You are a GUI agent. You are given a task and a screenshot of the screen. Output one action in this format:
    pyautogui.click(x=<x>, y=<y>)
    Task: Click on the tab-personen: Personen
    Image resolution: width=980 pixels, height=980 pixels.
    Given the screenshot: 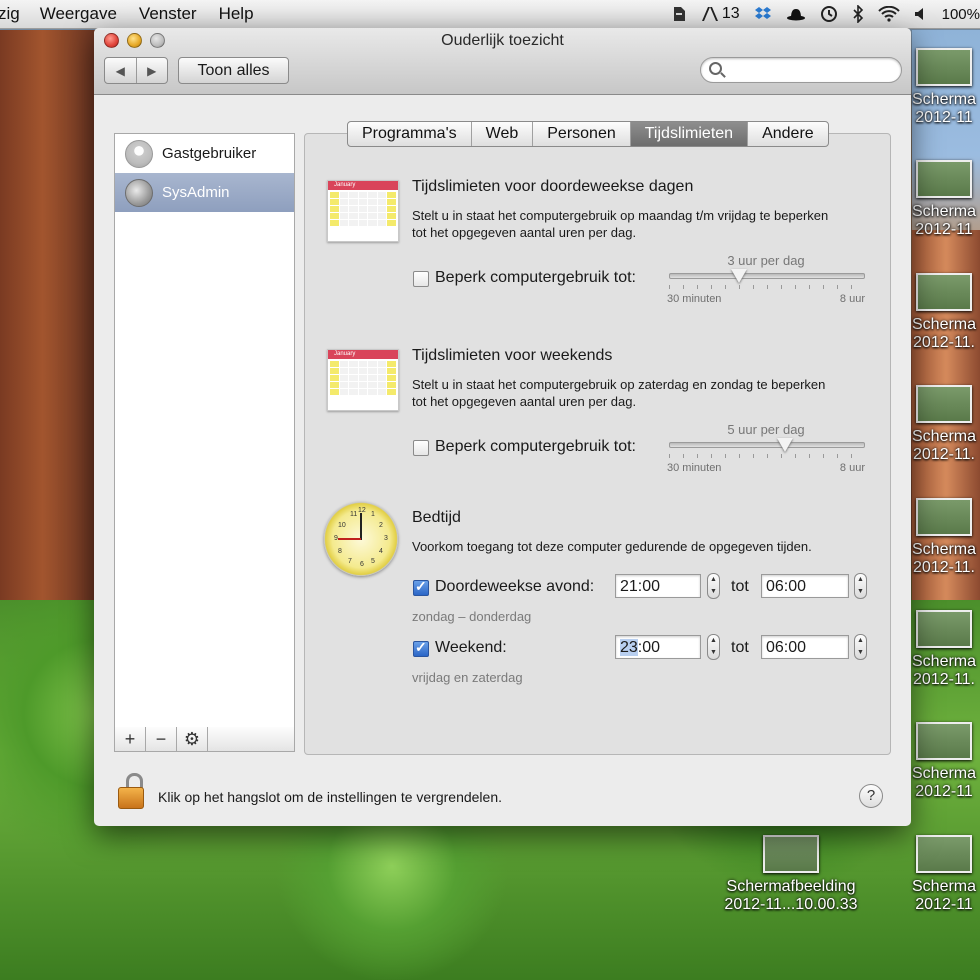 What is the action you would take?
    pyautogui.click(x=582, y=134)
    